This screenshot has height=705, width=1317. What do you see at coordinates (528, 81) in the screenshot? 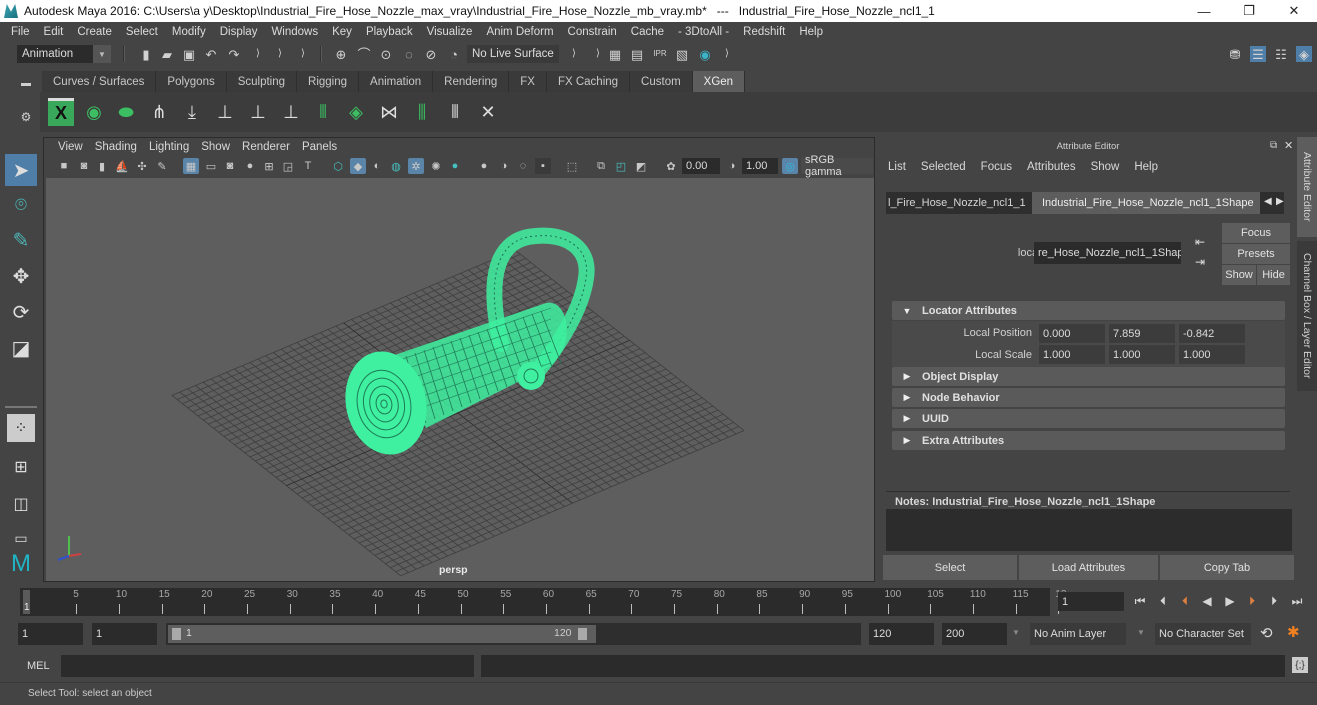
I see `shelf-tab-fx: FX` at bounding box center [528, 81].